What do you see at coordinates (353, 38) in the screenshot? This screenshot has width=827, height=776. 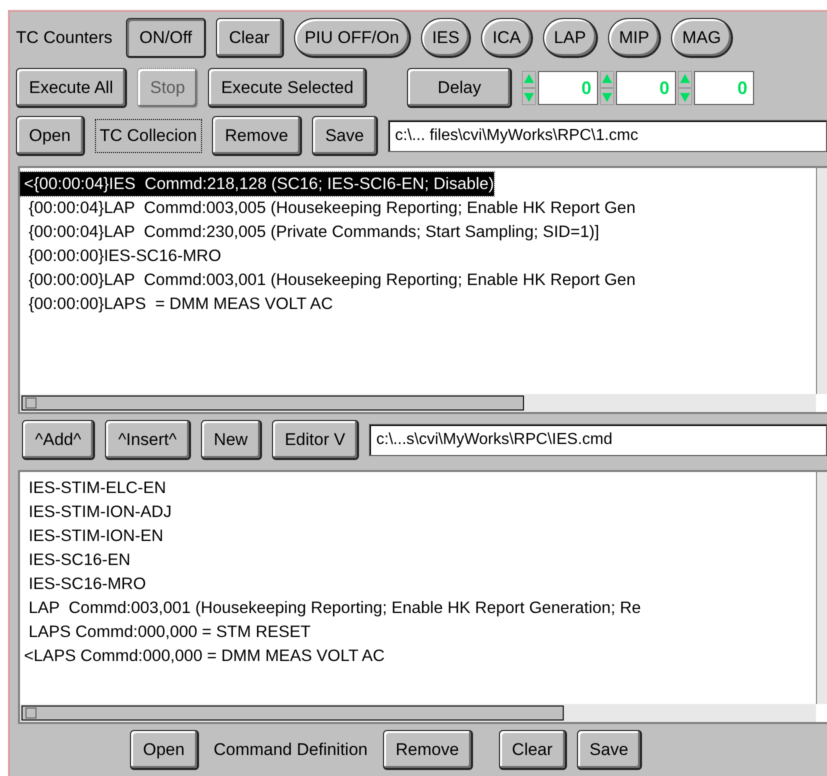 I see `module-button: PIU OFF/On` at bounding box center [353, 38].